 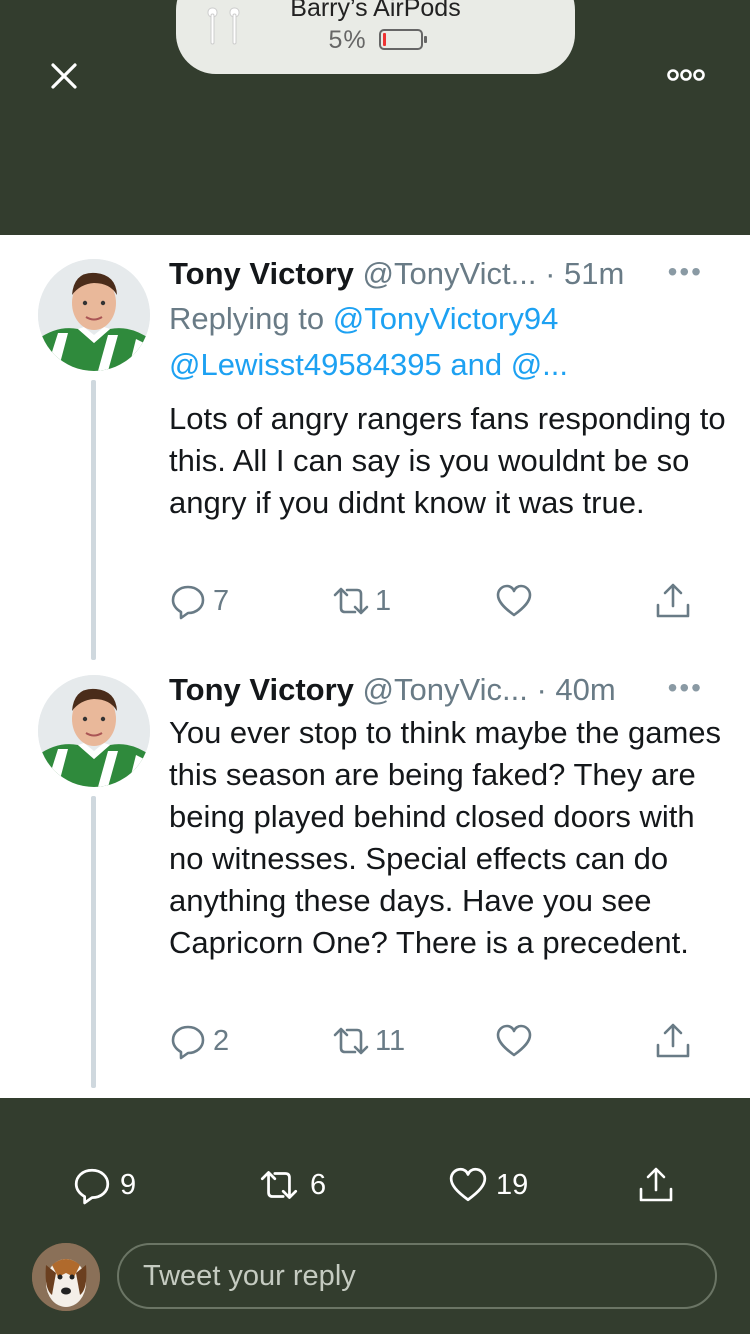 I want to click on main-share-button, so click(x=656, y=1185).